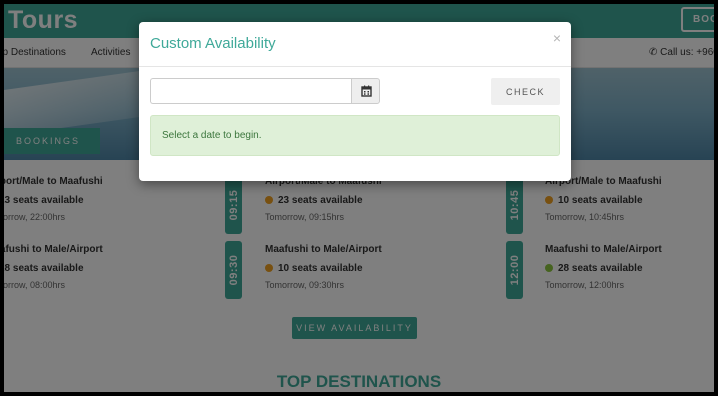  What do you see at coordinates (355, 135) in the screenshot?
I see `info-alert: Select a date to begin.` at bounding box center [355, 135].